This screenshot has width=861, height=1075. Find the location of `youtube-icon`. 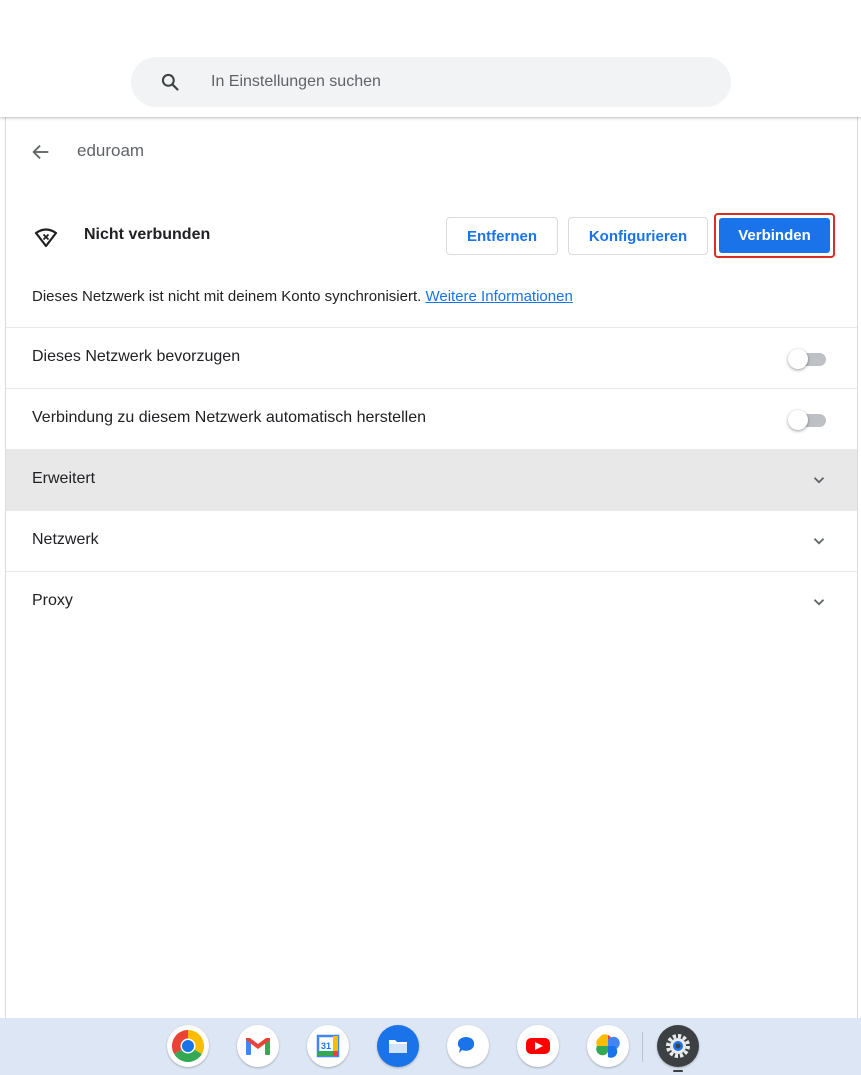

youtube-icon is located at coordinates (538, 1046).